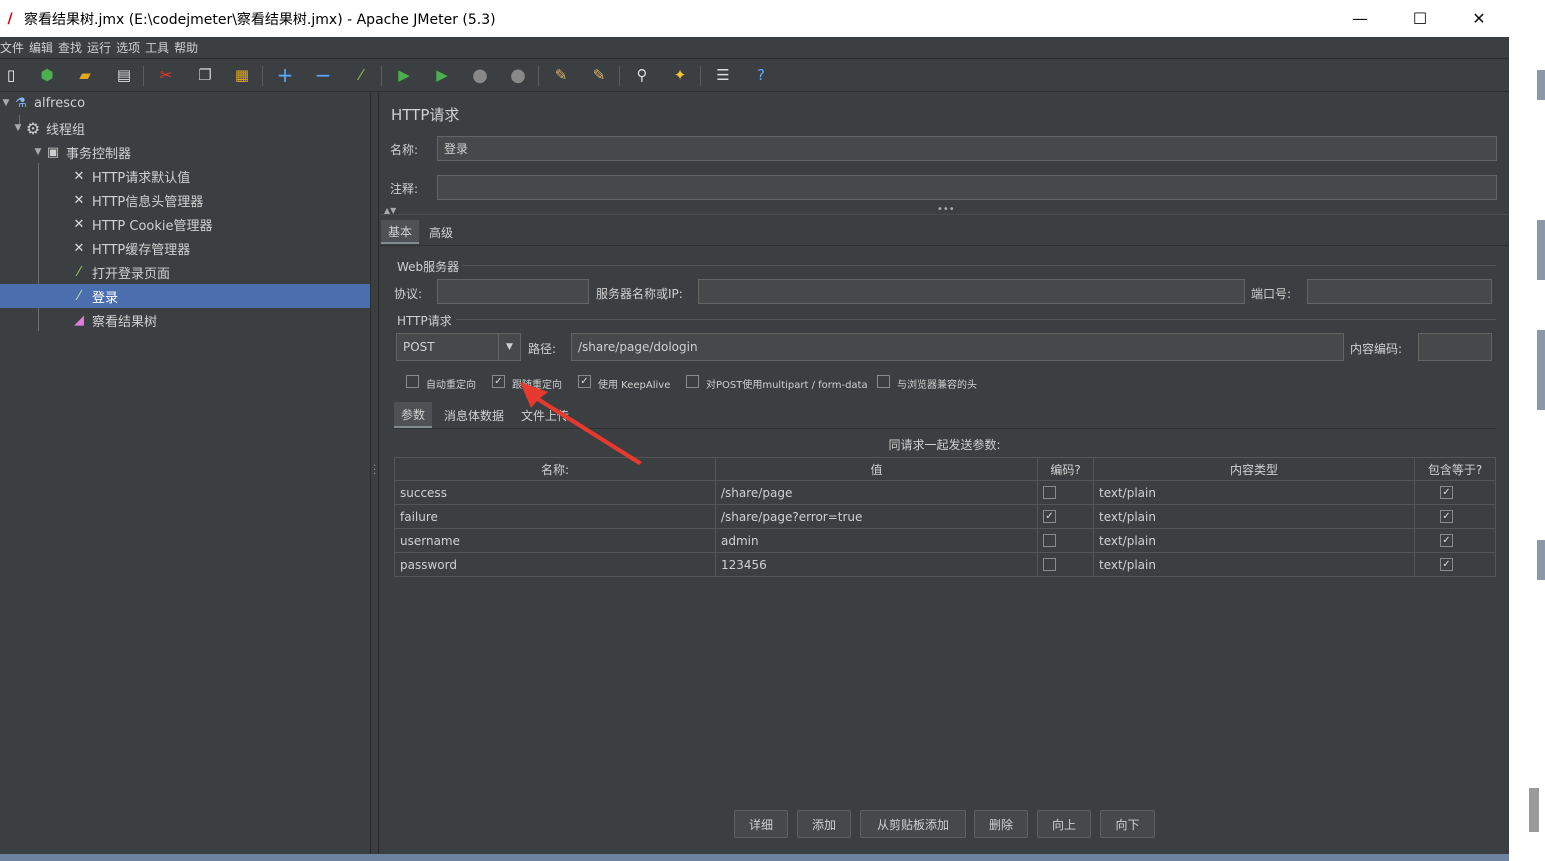  What do you see at coordinates (967, 148) in the screenshot?
I see `name-input: 登录` at bounding box center [967, 148].